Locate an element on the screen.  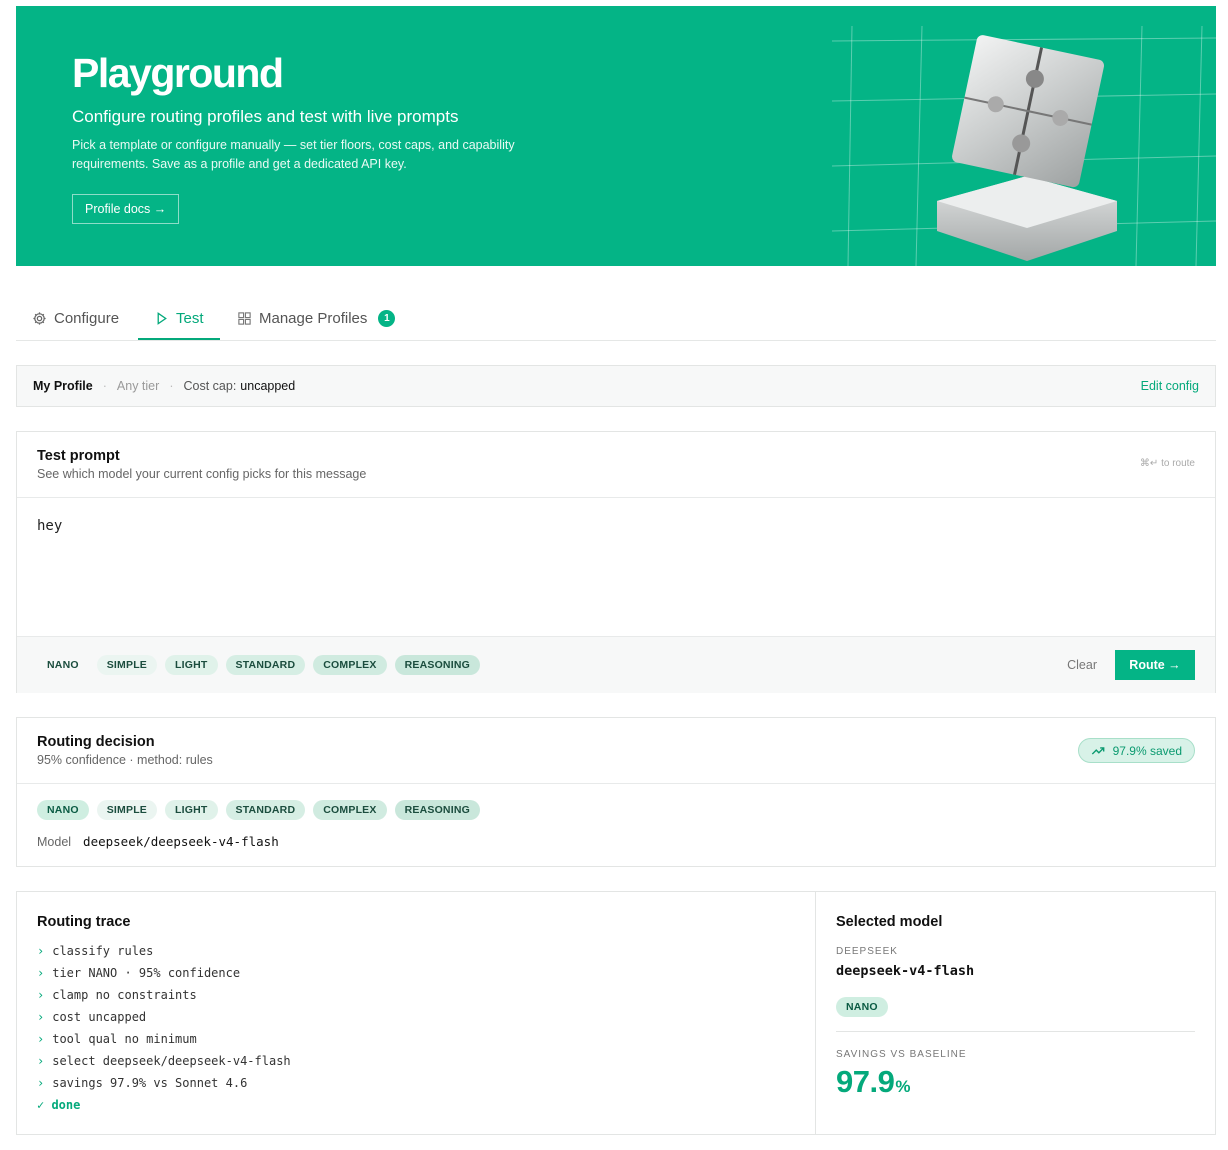
profile-name: My Profile is located at coordinates (63, 386).